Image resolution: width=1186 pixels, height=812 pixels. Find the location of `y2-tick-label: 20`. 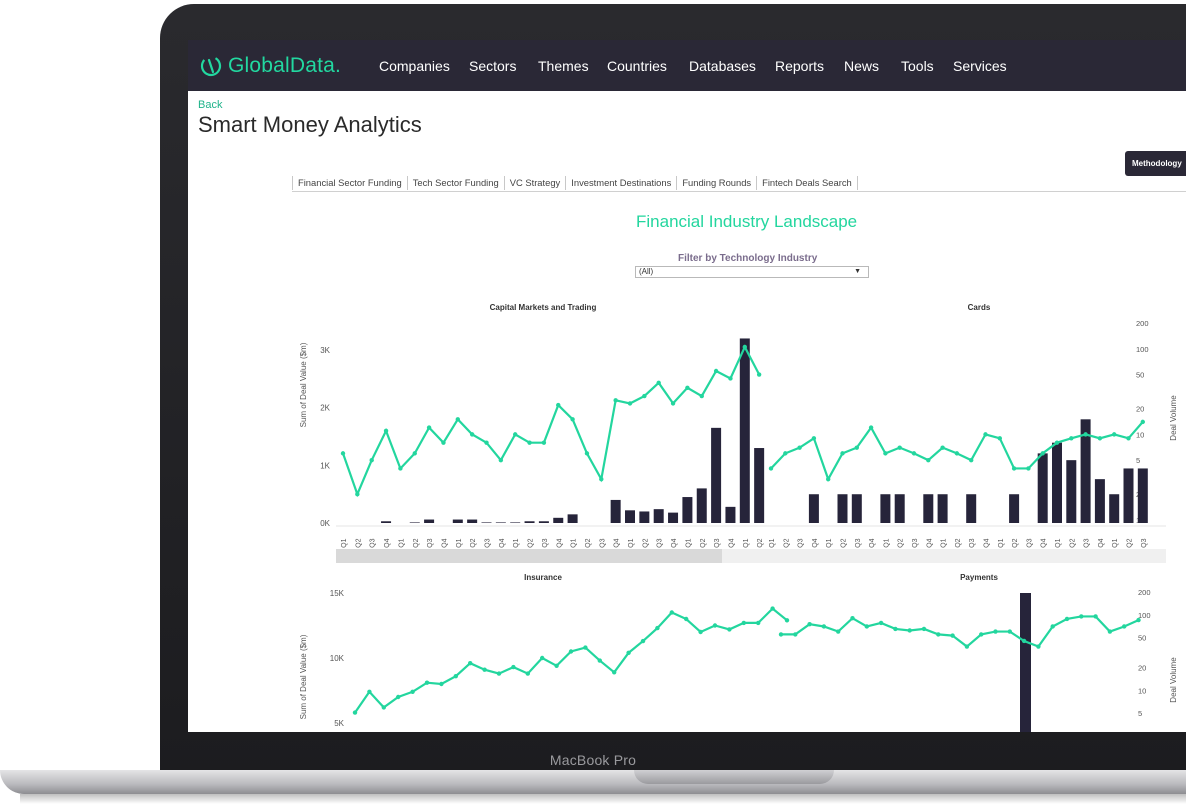

y2-tick-label: 20 is located at coordinates (1142, 668).